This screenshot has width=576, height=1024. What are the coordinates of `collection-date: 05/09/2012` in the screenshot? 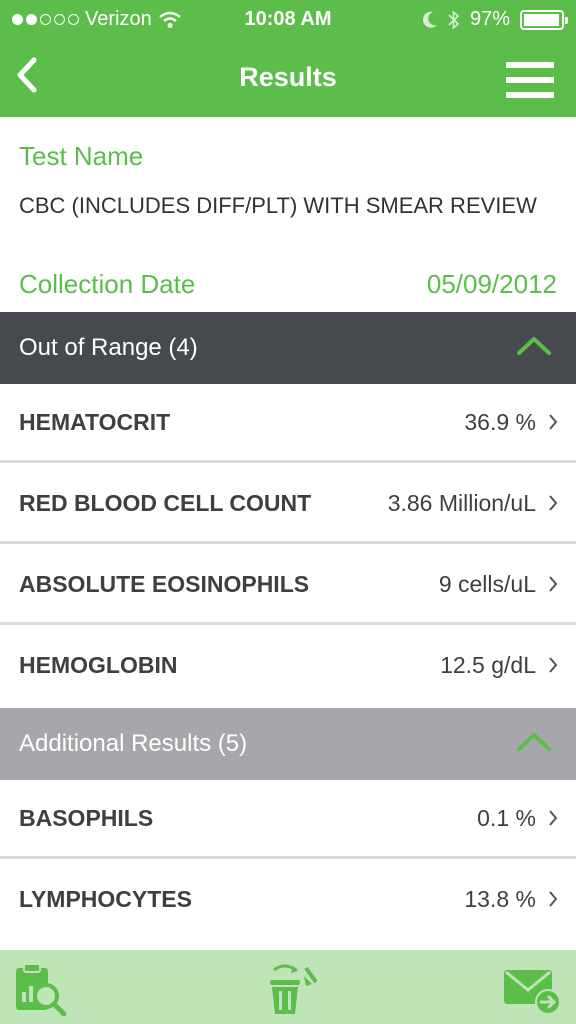 It's located at (491, 284).